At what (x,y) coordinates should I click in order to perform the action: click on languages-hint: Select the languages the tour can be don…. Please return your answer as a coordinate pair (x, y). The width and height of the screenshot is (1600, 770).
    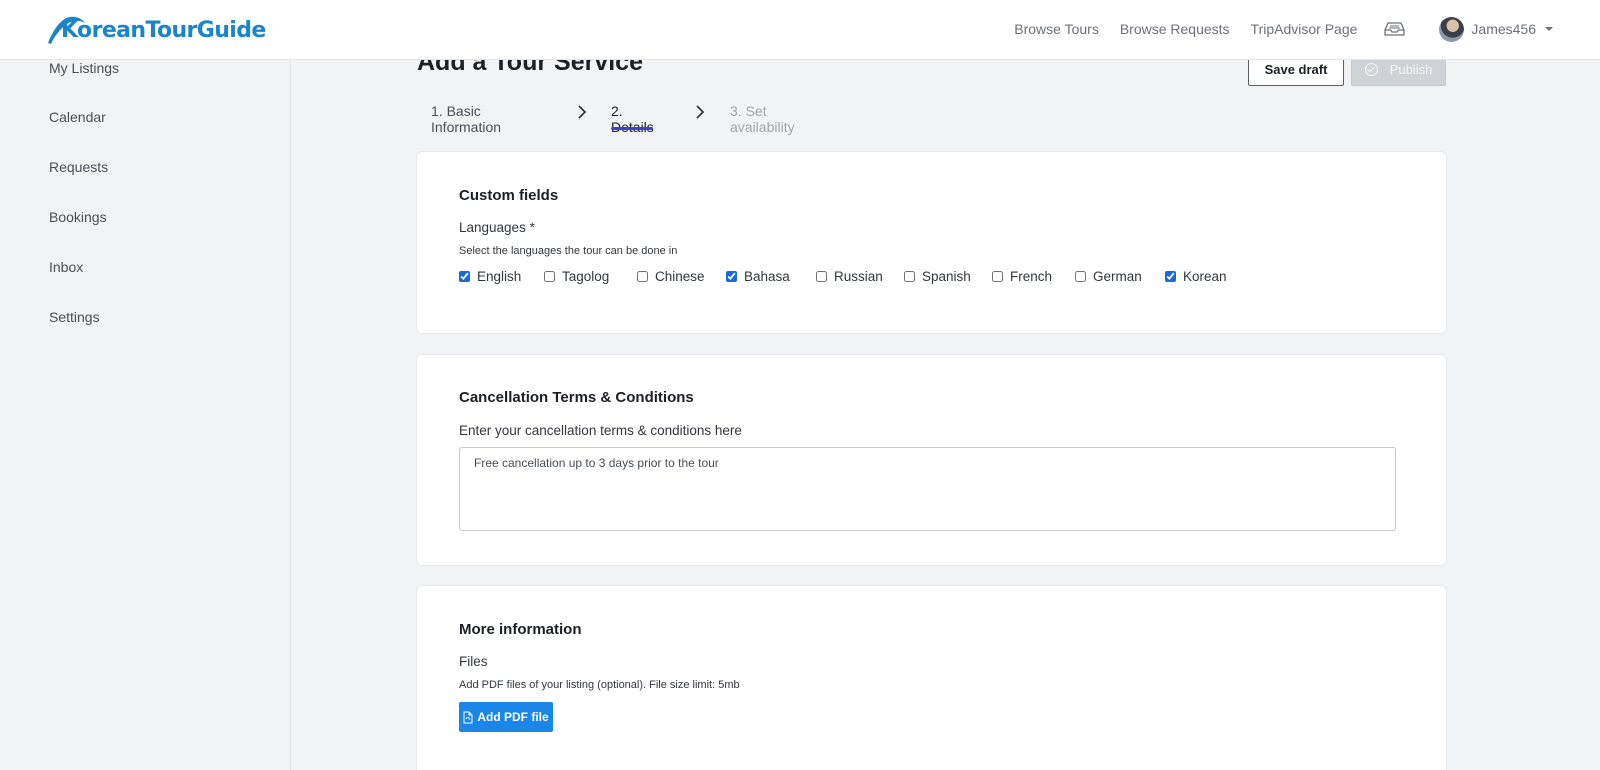
    Looking at the image, I should click on (568, 251).